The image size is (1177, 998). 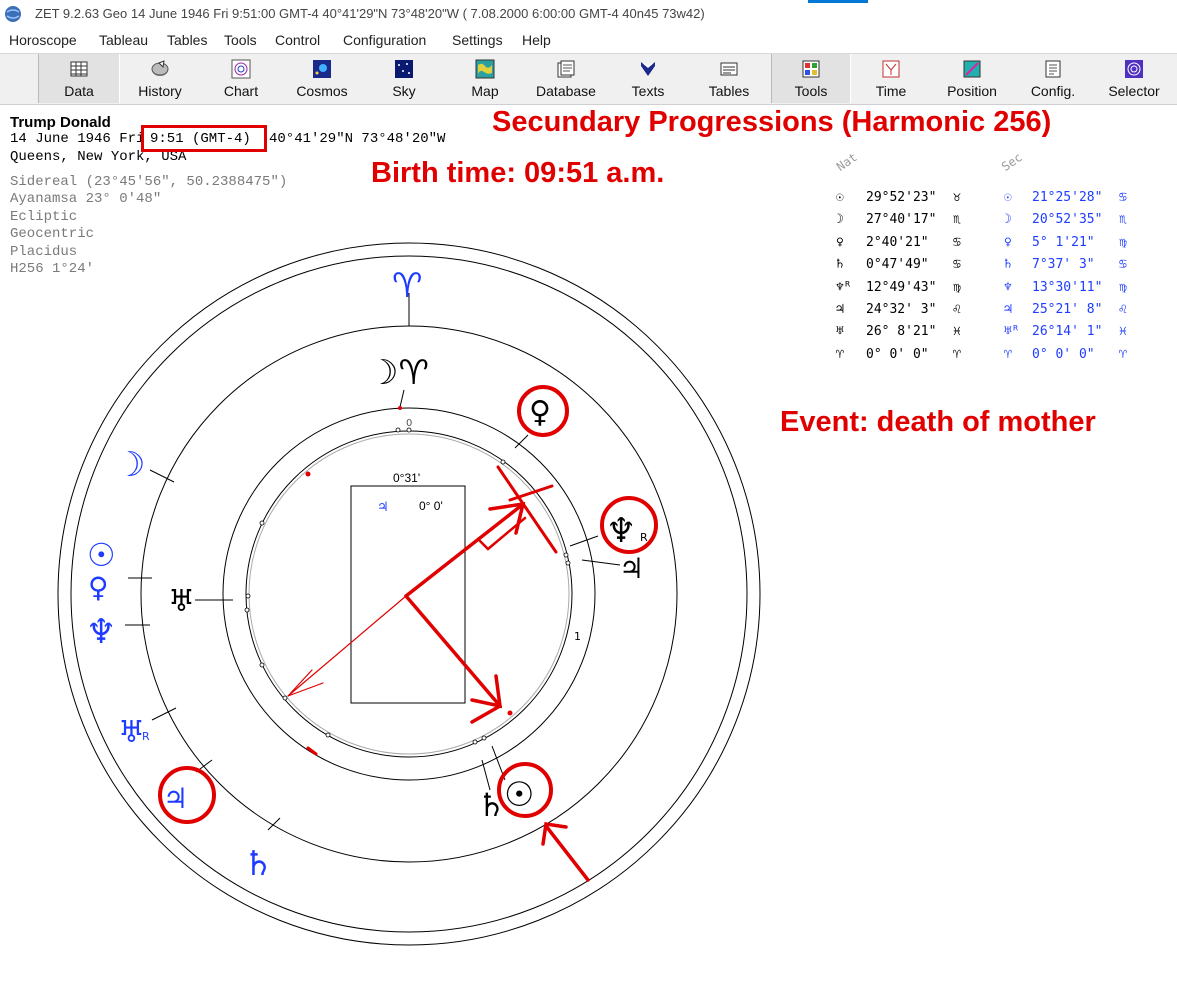 What do you see at coordinates (98, 587) in the screenshot?
I see `outer-venus-glyph: ♀` at bounding box center [98, 587].